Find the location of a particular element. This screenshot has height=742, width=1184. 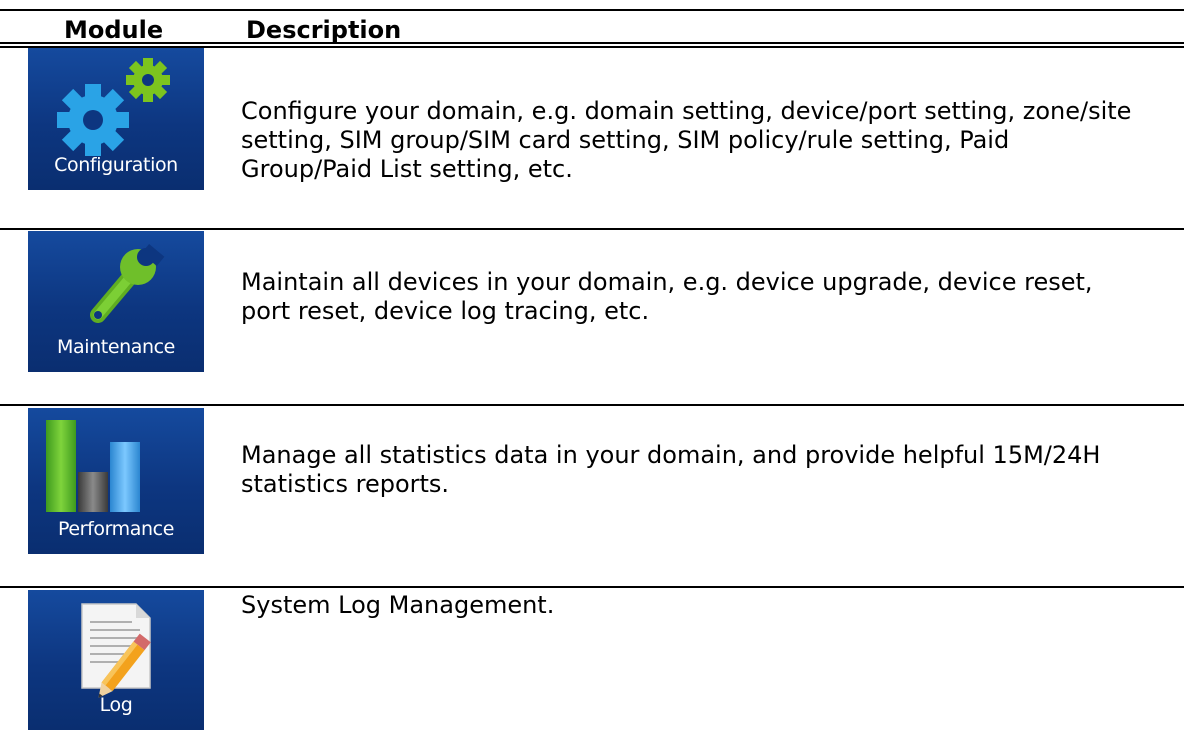

performance-module-tile: Performance is located at coordinates (116, 481).